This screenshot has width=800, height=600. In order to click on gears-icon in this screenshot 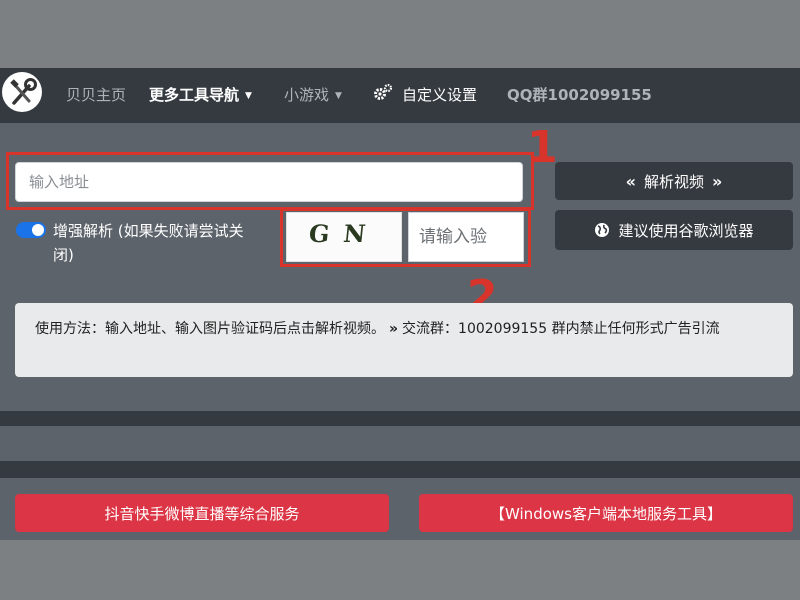, I will do `click(383, 91)`.